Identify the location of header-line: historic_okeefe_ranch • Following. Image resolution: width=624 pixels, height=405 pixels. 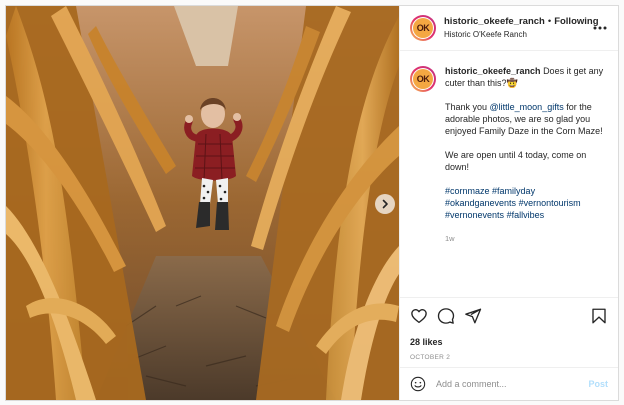
(521, 22).